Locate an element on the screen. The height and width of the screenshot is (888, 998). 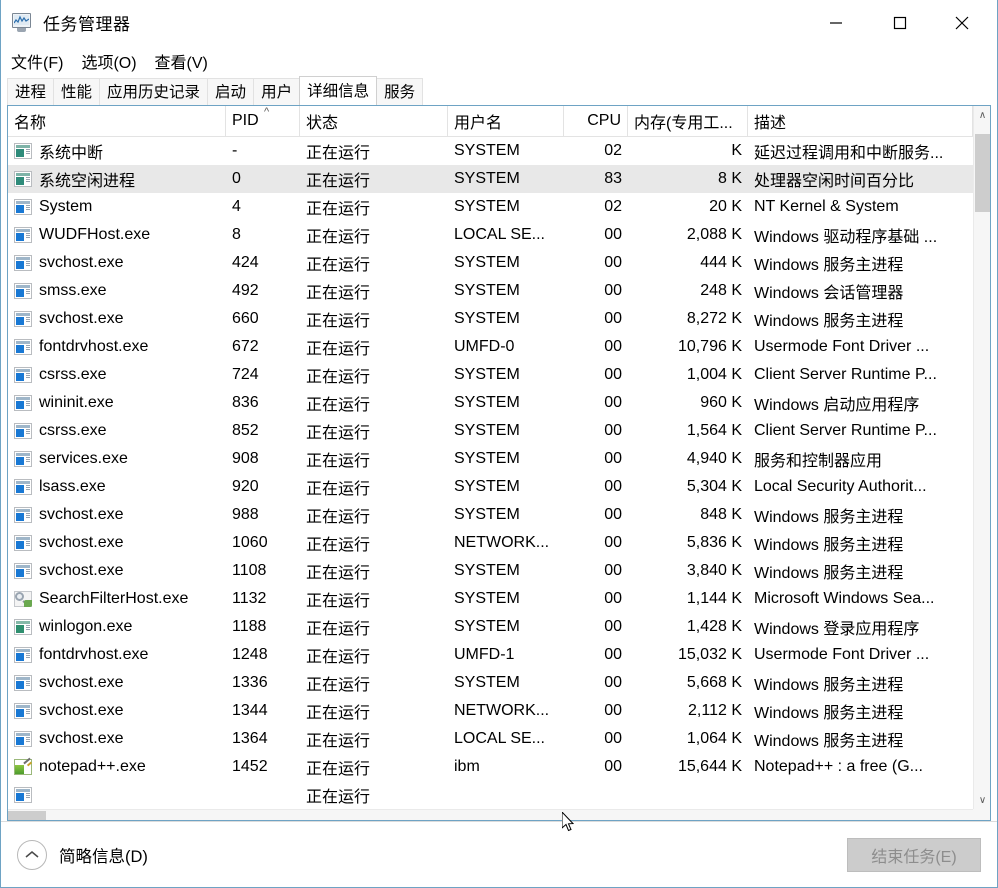
cell-memory: 848 K is located at coordinates (721, 514).